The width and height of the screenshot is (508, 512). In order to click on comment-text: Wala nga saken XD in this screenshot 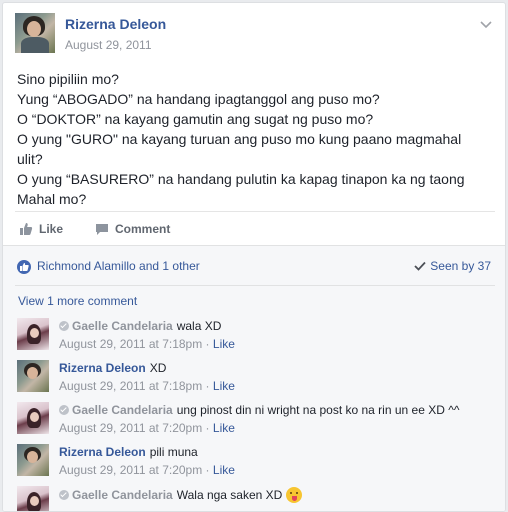, I will do `click(229, 495)`.